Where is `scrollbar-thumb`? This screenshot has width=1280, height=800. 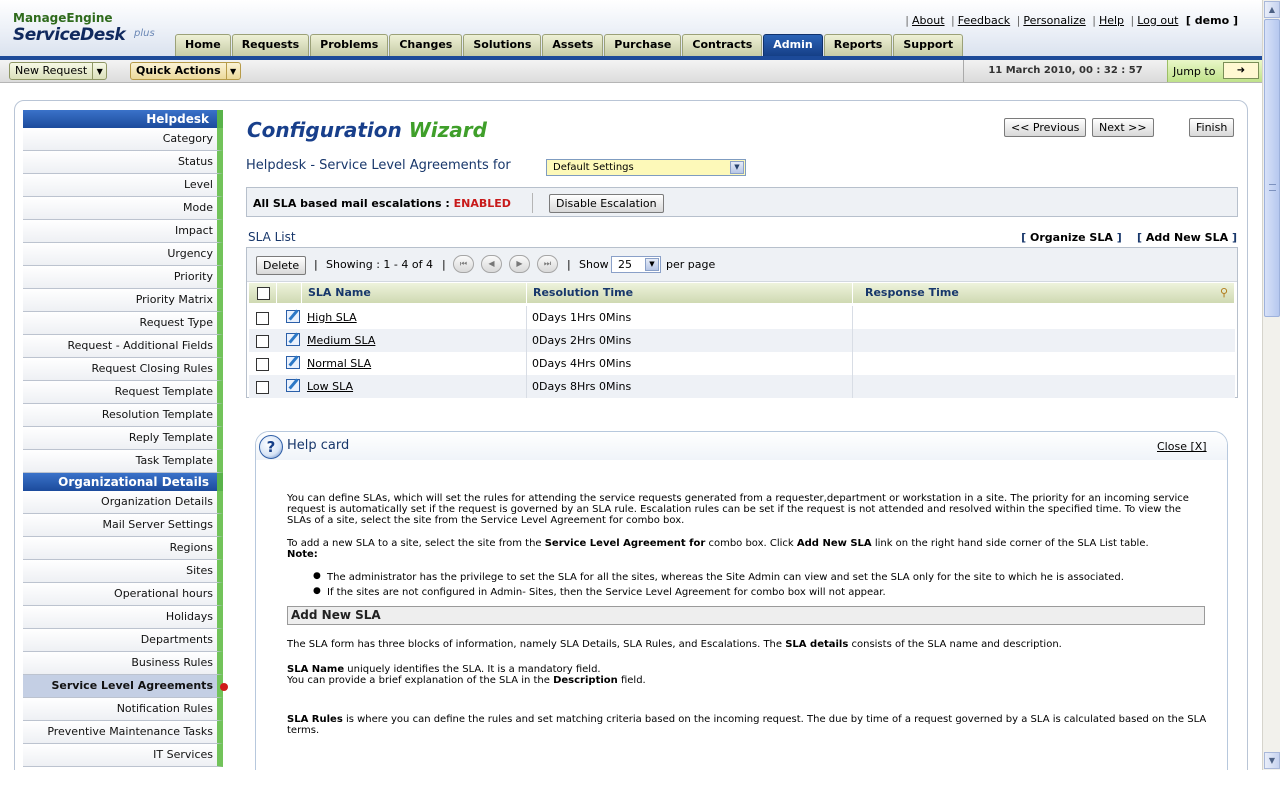
scrollbar-thumb is located at coordinates (1272, 168).